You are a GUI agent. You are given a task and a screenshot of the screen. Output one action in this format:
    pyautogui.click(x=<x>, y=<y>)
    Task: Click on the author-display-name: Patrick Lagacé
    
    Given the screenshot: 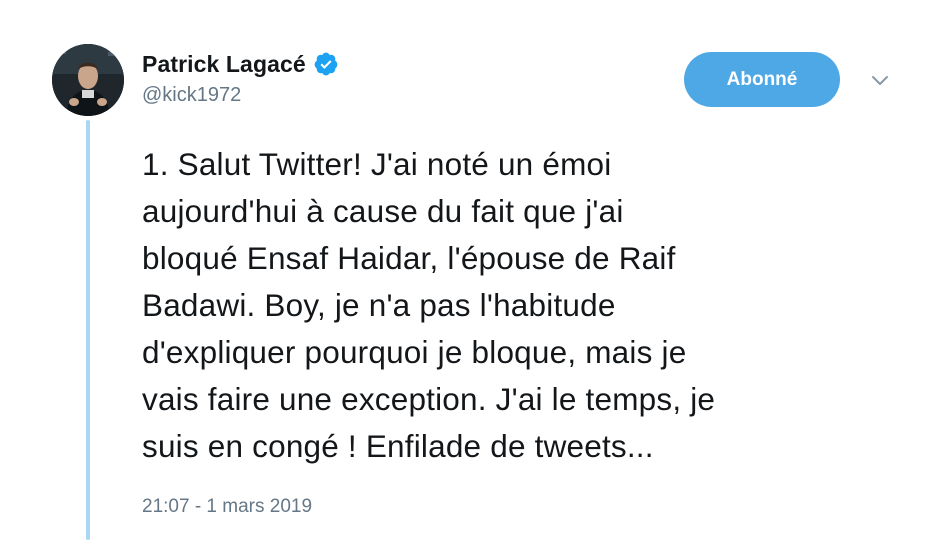 What is the action you would take?
    pyautogui.click(x=224, y=64)
    